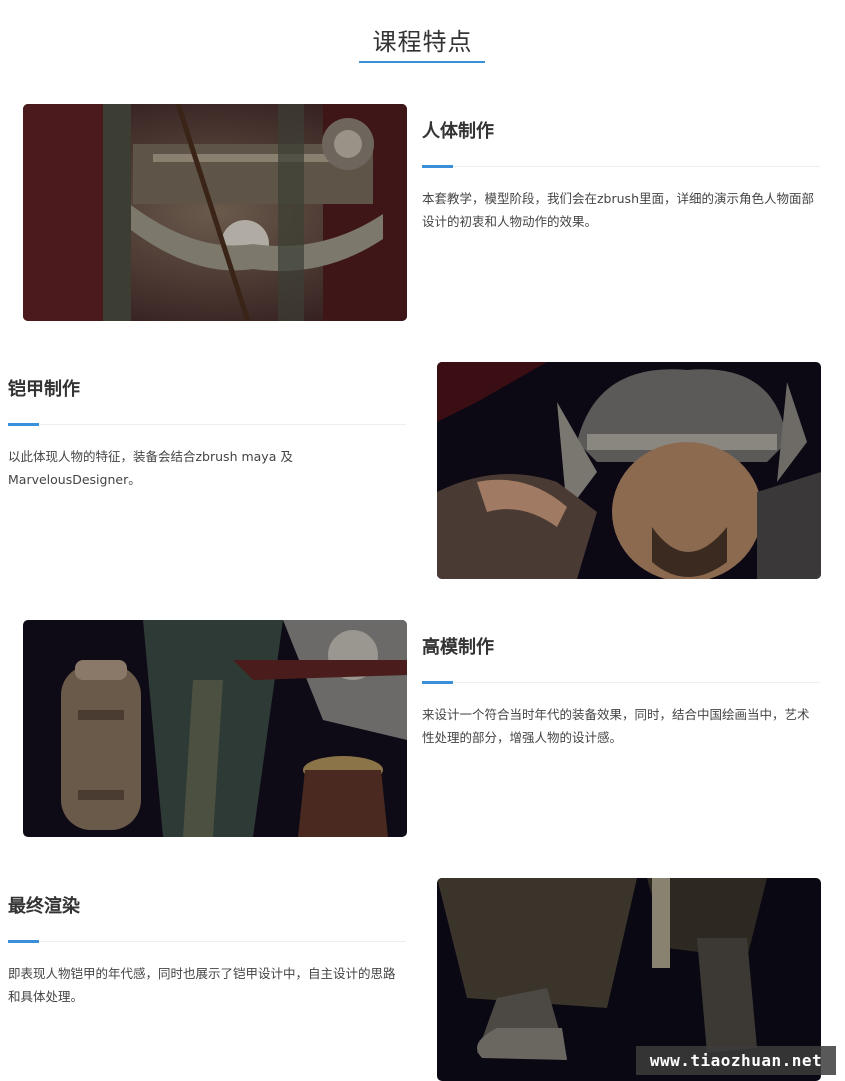 The image size is (845, 1081). Describe the element at coordinates (422, 42) in the screenshot. I see `section-title: 课程特点` at that location.